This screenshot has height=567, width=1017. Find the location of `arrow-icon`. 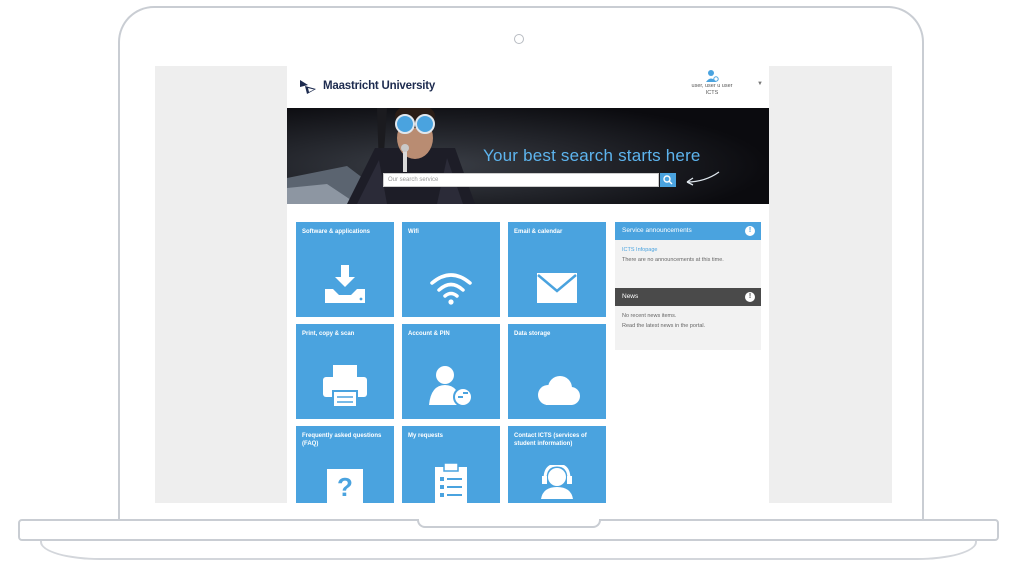

arrow-icon is located at coordinates (703, 178).